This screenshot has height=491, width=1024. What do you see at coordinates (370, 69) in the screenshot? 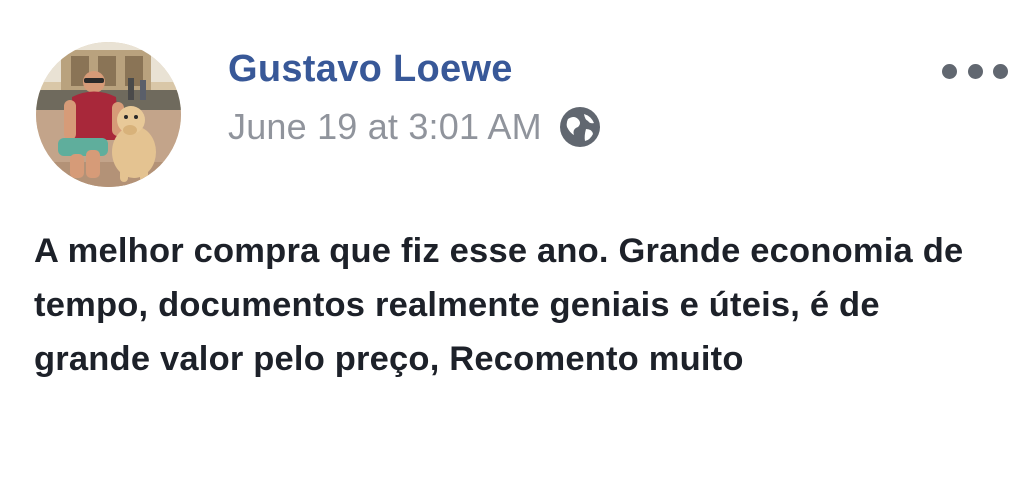
I see `author-name: Gustavo Loewe` at bounding box center [370, 69].